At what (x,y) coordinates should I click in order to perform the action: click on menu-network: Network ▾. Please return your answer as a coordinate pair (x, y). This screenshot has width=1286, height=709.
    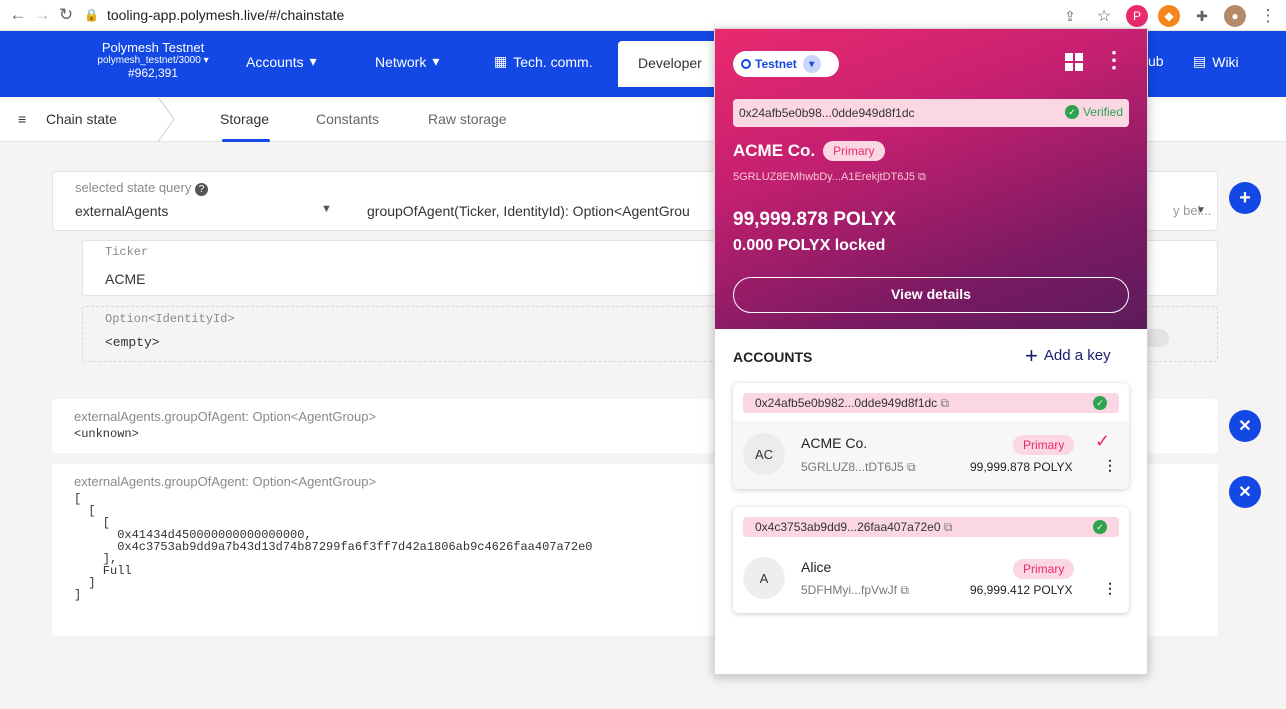
    Looking at the image, I should click on (407, 61).